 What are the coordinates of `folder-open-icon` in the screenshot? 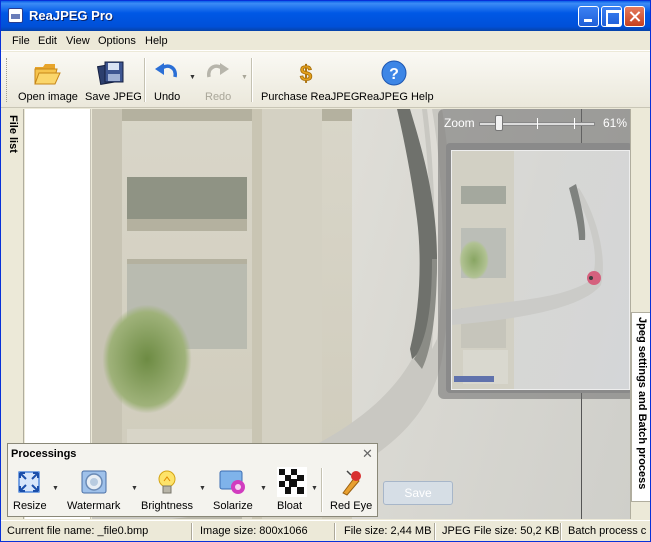 It's located at (47, 74).